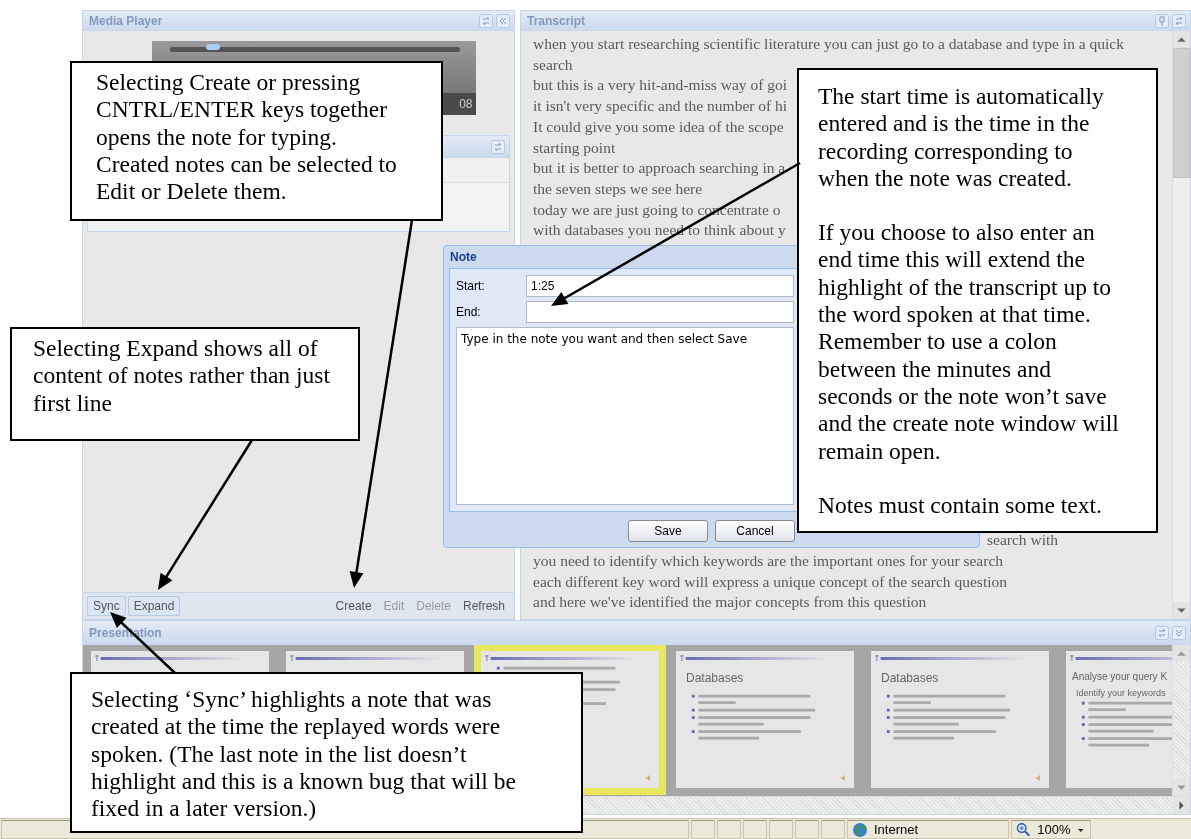  What do you see at coordinates (660, 85) in the screenshot?
I see `transcript-line: but this is a very hit-and-miss way of goi` at bounding box center [660, 85].